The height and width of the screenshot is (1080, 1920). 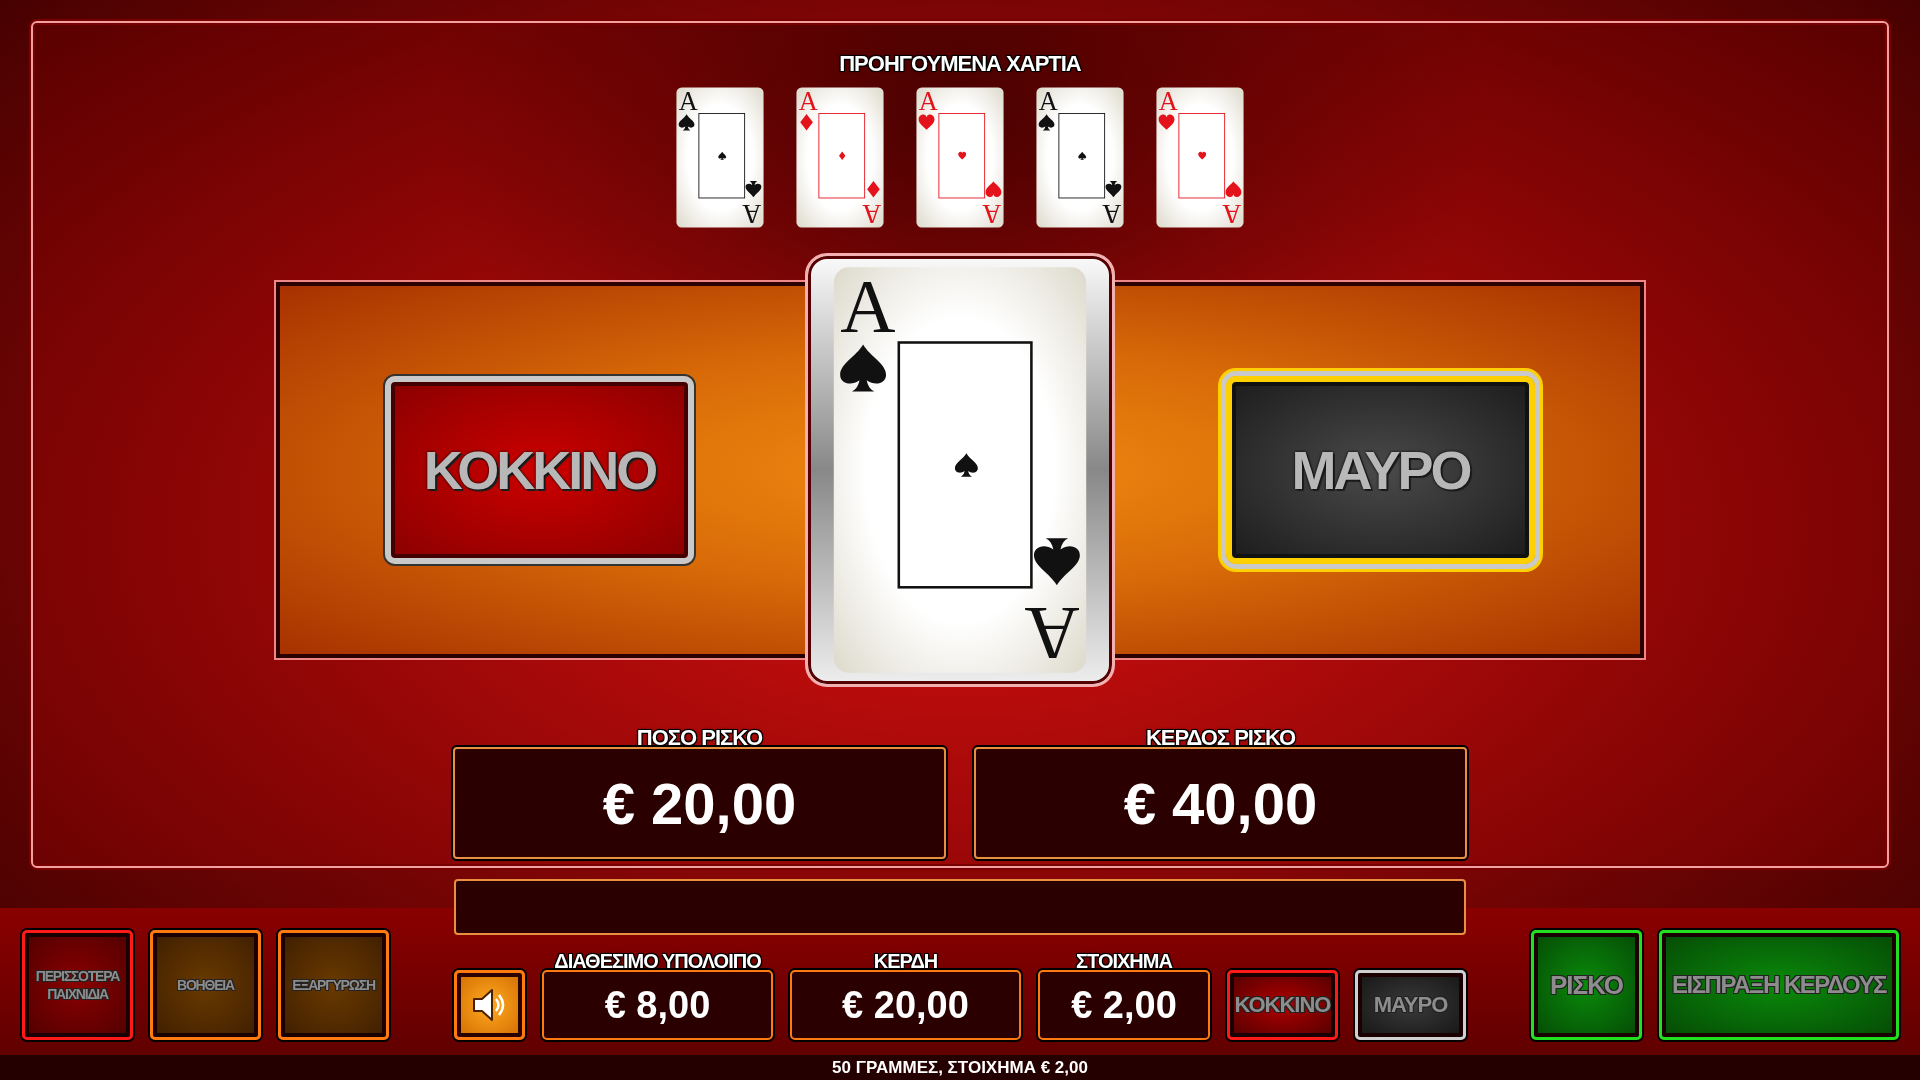 What do you see at coordinates (699, 803) in the screenshot?
I see `meter-value: € 20,00` at bounding box center [699, 803].